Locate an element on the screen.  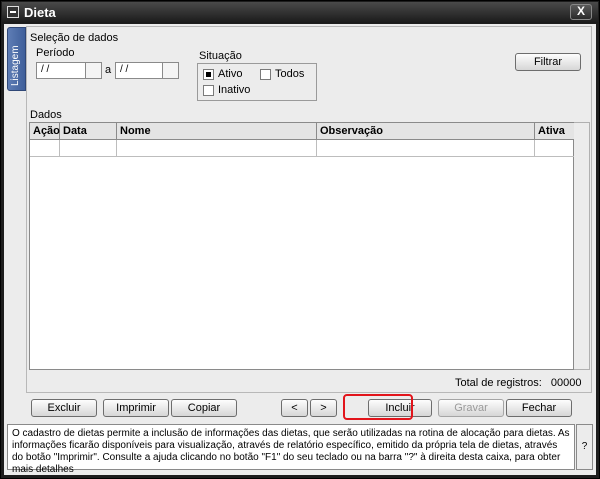
dados-group-label: Dados is located at coordinates (46, 115).